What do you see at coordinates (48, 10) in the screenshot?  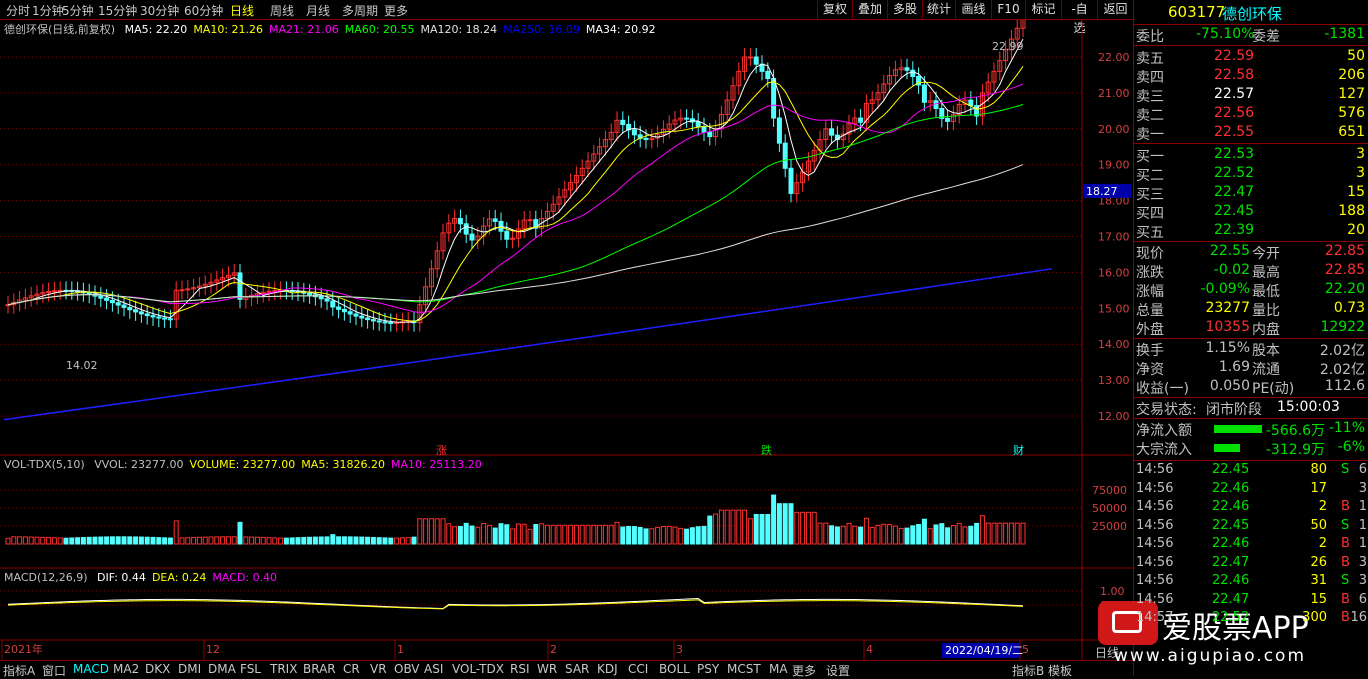 I see `period-tab-1: 1分钟` at bounding box center [48, 10].